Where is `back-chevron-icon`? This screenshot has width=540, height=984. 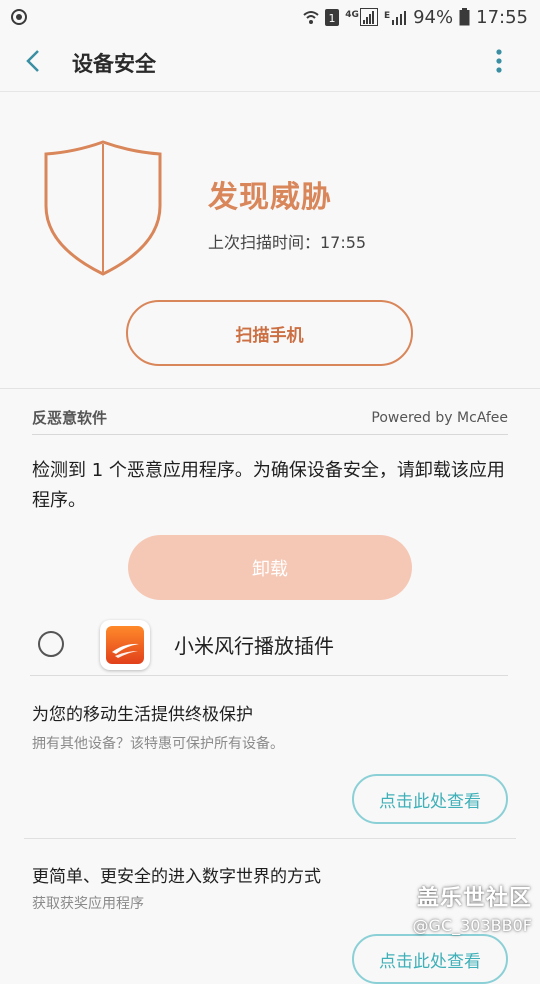
back-chevron-icon is located at coordinates (33, 63).